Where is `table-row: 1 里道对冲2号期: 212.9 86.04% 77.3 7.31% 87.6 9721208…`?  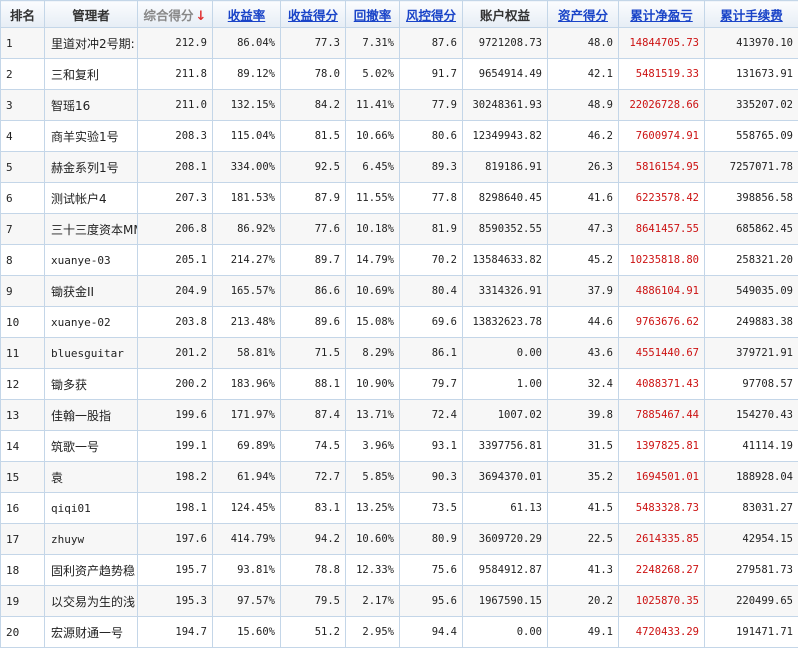 table-row: 1 里道对冲2号期: 212.9 86.04% 77.3 7.31% 87.6 9721208… is located at coordinates (399, 43).